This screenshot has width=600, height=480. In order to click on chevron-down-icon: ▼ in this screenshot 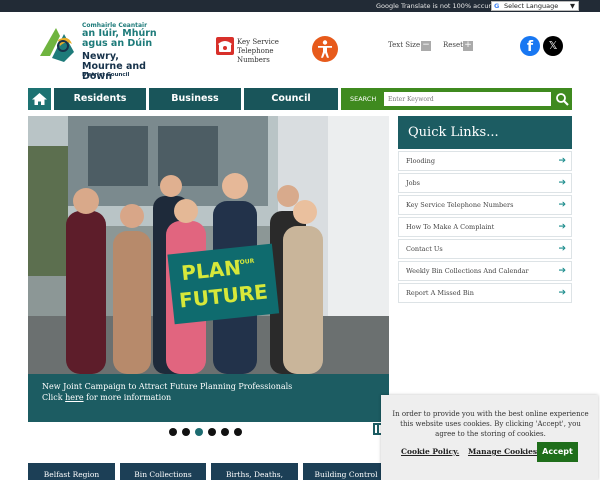, I will do `click(572, 6)`.